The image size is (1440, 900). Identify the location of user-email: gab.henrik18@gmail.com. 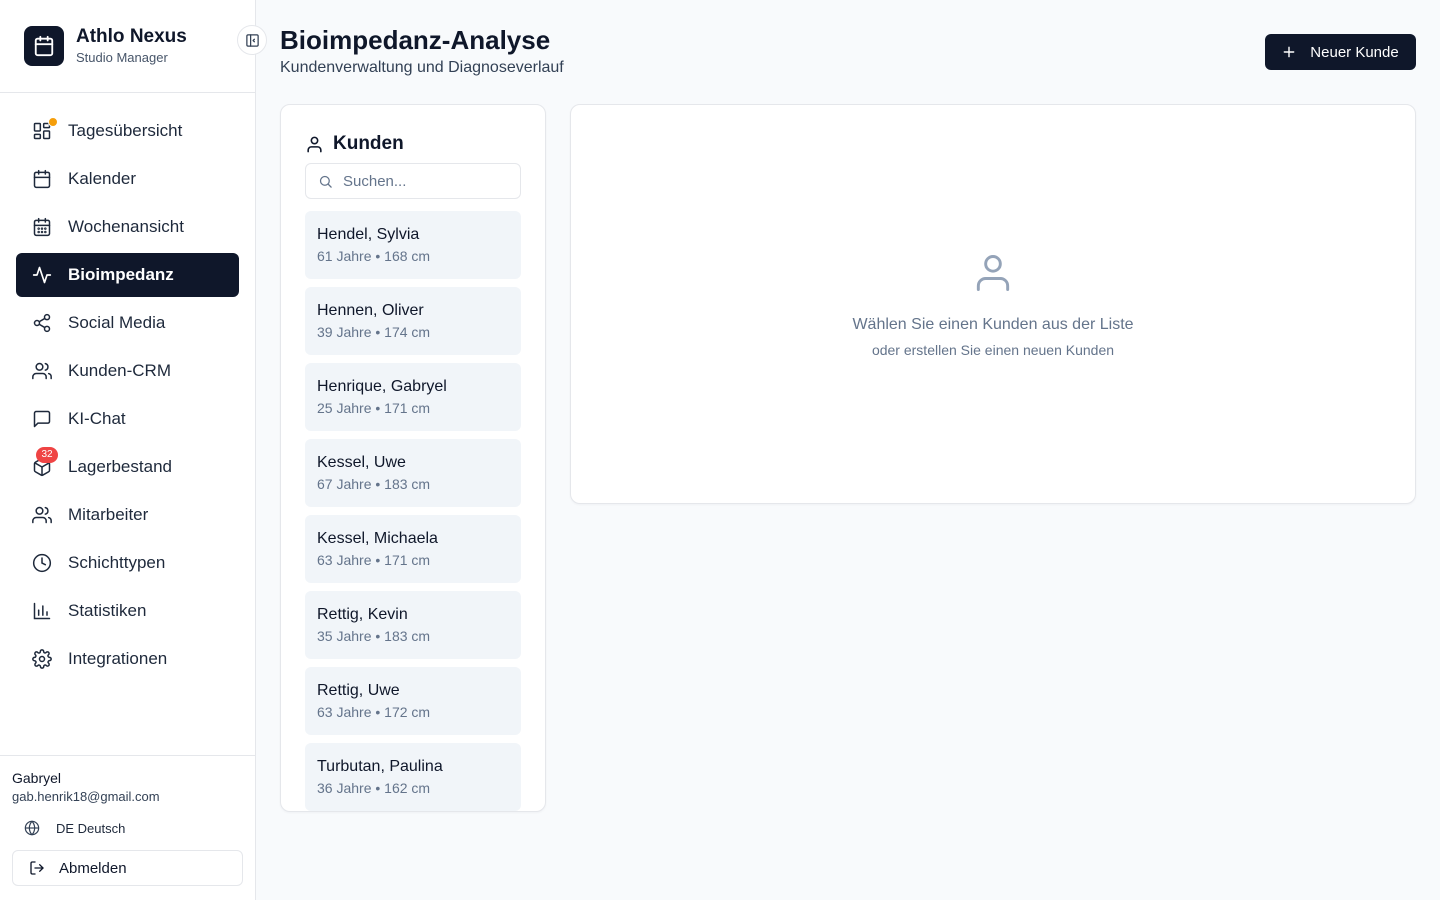
(86, 796).